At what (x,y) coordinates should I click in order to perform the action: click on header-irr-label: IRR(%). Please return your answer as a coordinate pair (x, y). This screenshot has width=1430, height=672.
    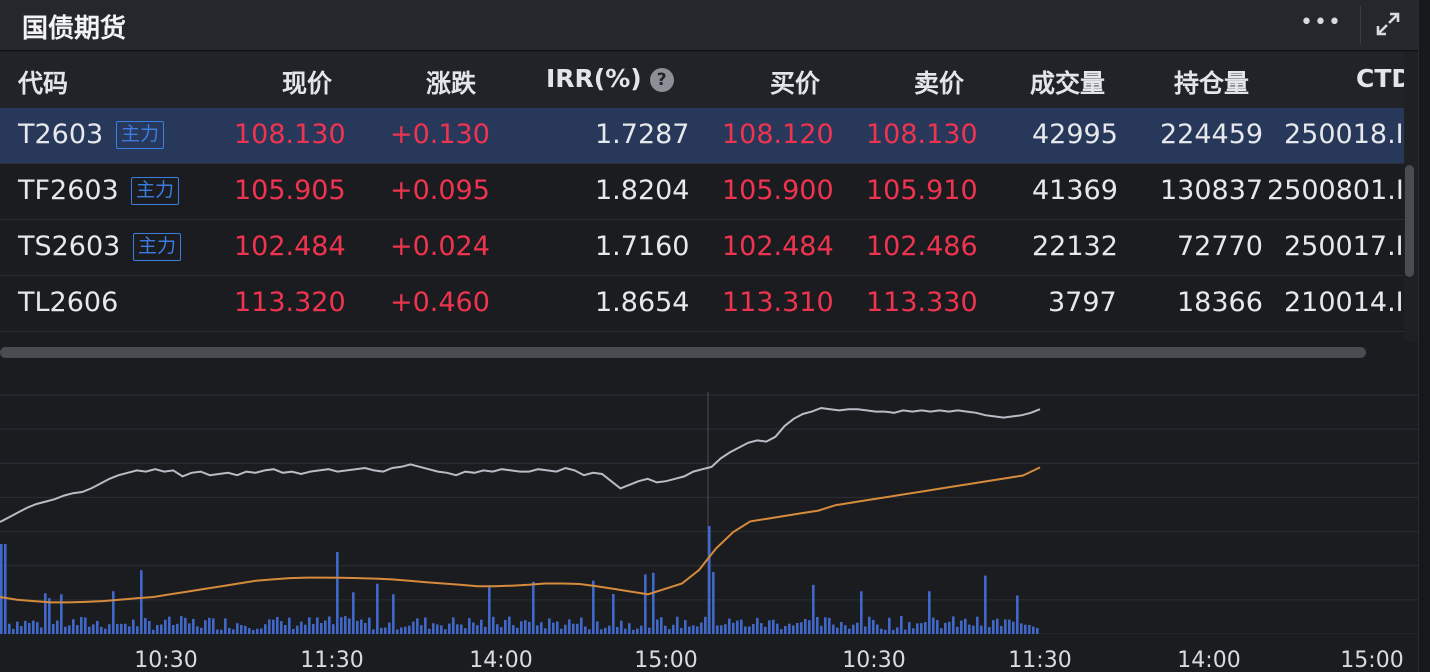
    Looking at the image, I should click on (594, 78).